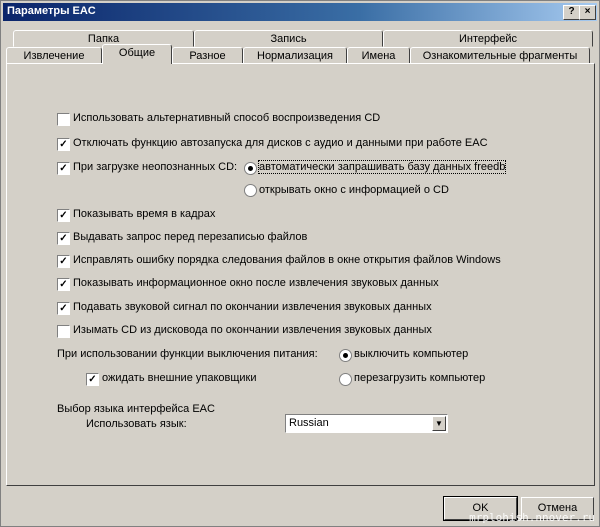  Describe the element at coordinates (411, 354) in the screenshot. I see `shutdown-radio-label: выключить компьютер` at that location.